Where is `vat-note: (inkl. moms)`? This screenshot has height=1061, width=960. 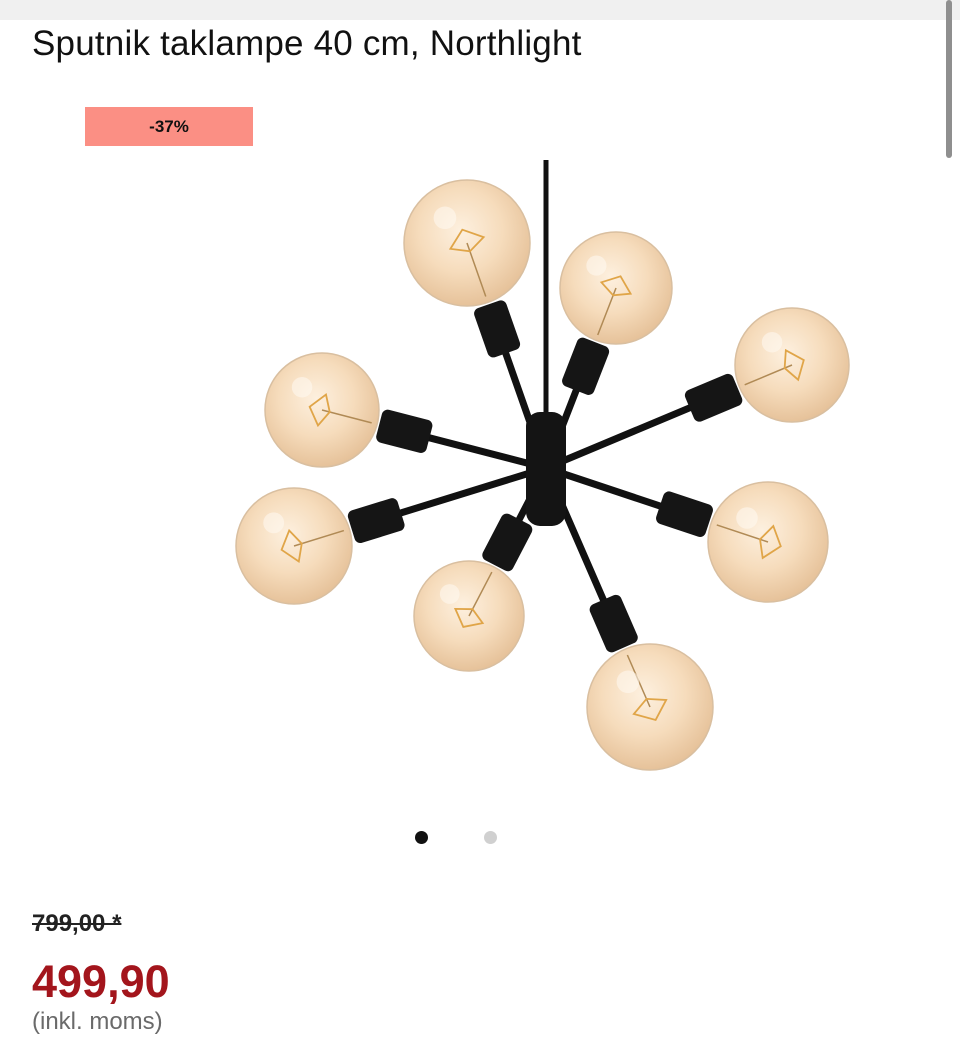 vat-note: (inkl. moms) is located at coordinates (97, 1021).